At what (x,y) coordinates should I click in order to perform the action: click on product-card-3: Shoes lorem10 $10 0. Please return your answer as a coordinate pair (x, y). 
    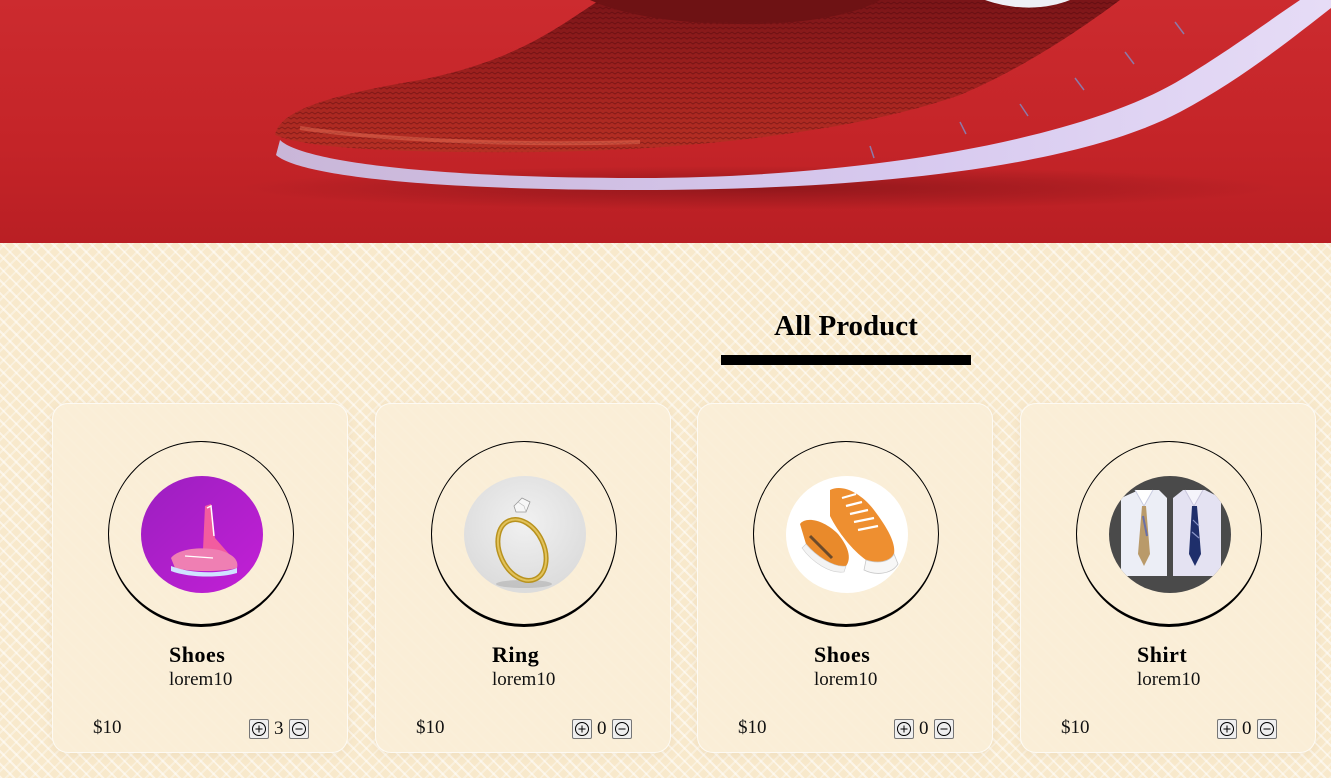
    Looking at the image, I should click on (845, 578).